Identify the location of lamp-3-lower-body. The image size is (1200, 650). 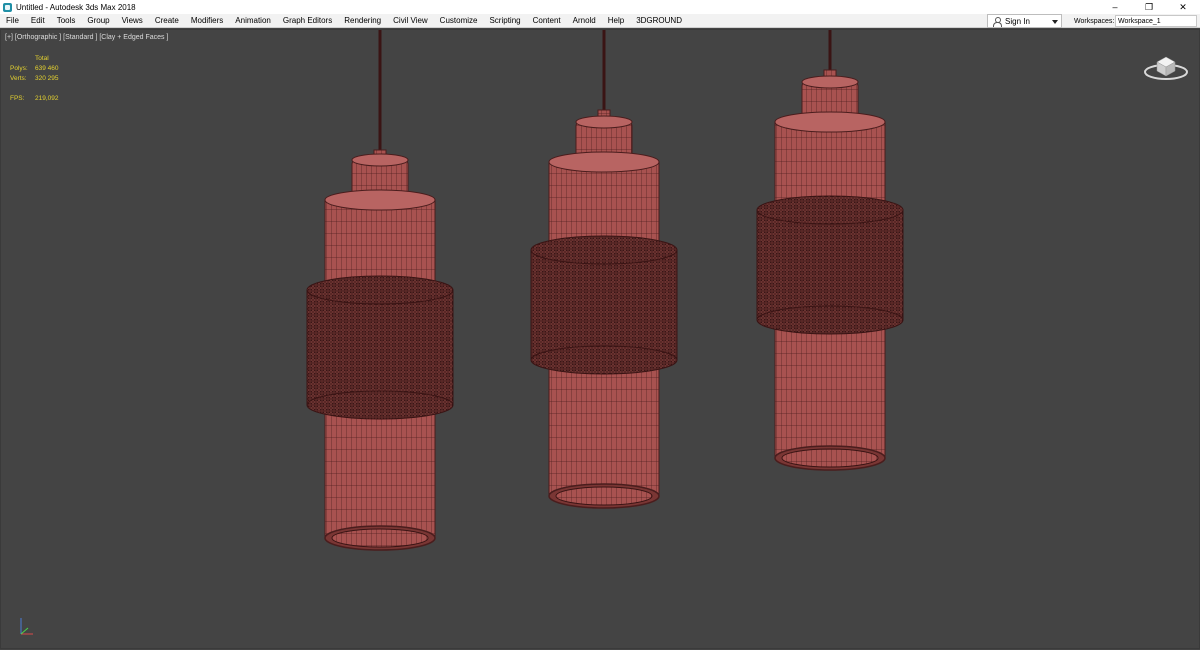
(830, 389).